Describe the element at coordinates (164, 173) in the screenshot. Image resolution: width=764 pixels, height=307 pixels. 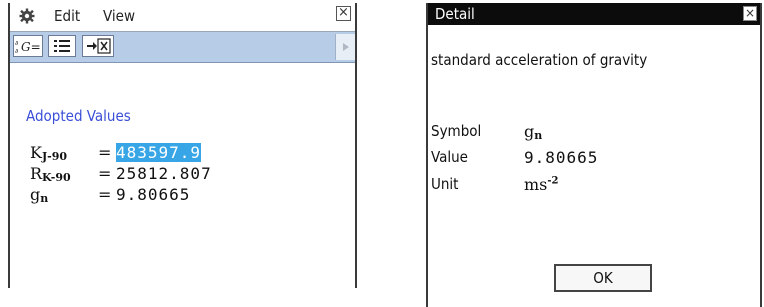
I see `constant-value: 25812.807` at that location.